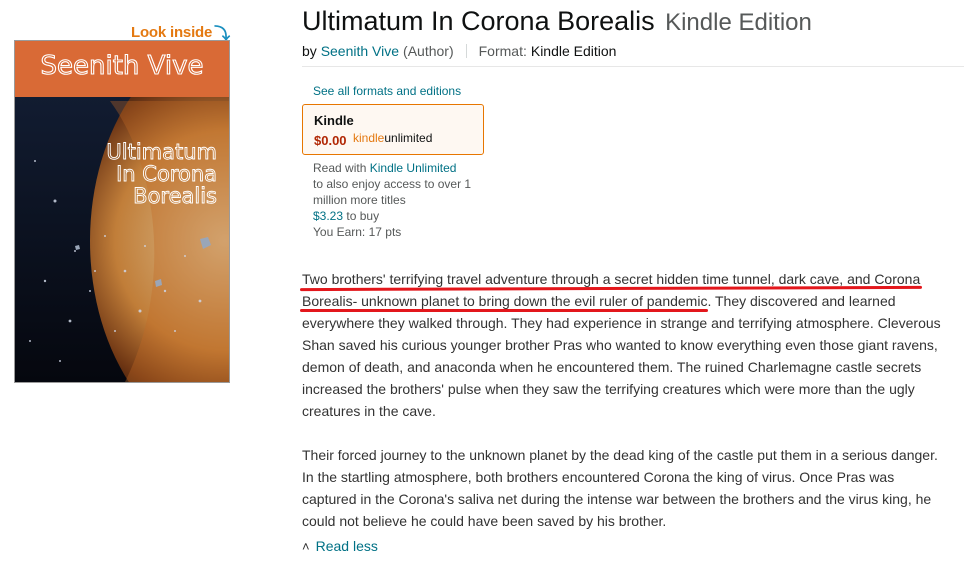 This screenshot has width=964, height=566. What do you see at coordinates (357, 232) in the screenshot?
I see `you-earn-text: You Earn: 17 pts` at bounding box center [357, 232].